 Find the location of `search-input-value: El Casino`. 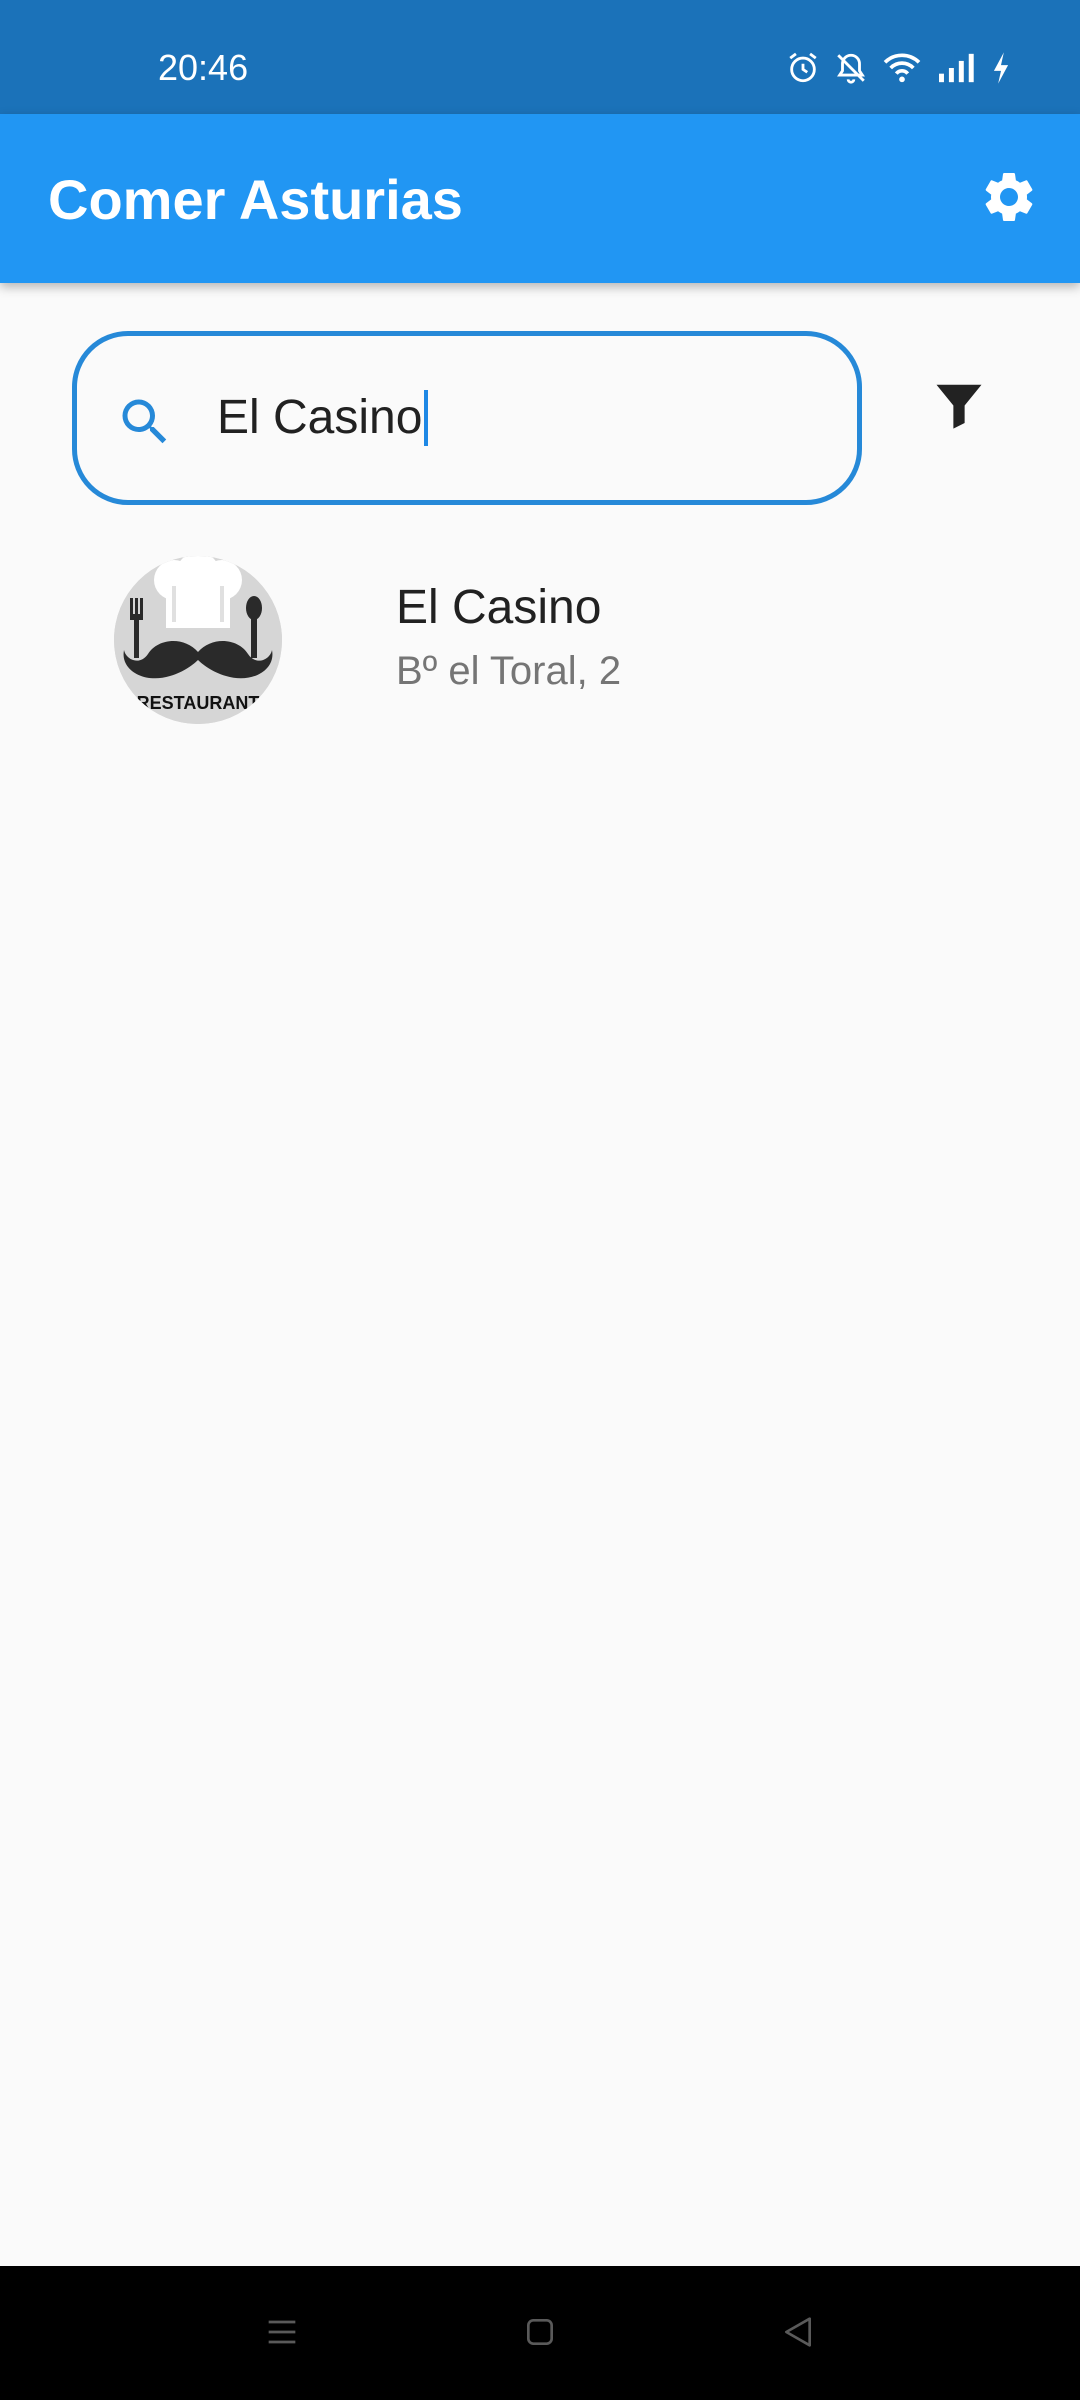

search-input-value: El Casino is located at coordinates (320, 417).